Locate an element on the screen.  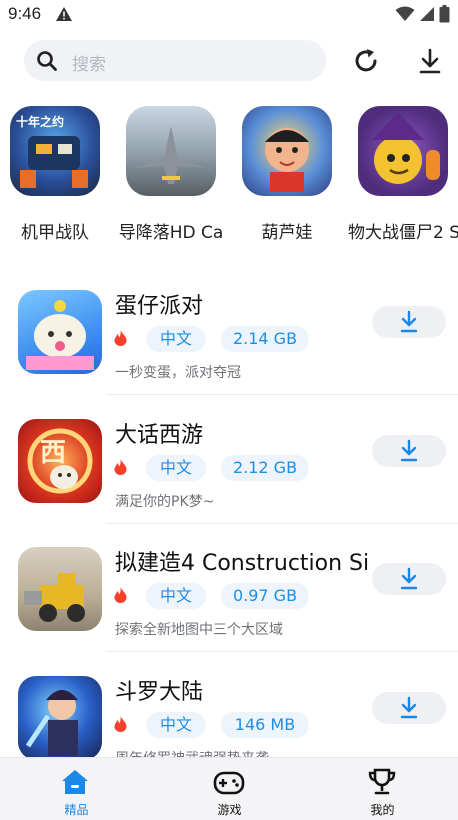
status-icons is located at coordinates (422, 14).